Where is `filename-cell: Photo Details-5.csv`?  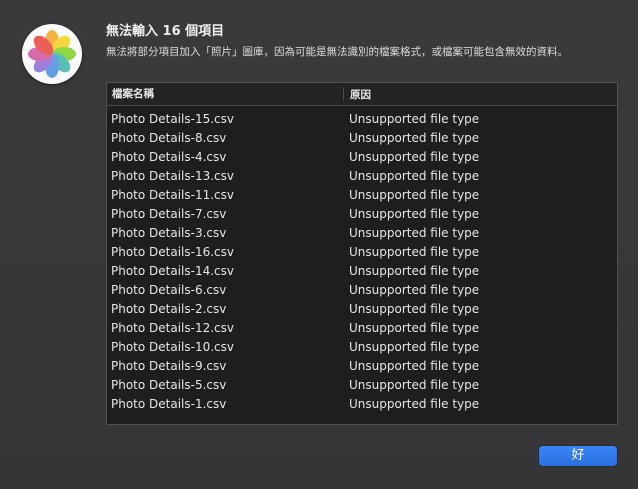 filename-cell: Photo Details-5.csv is located at coordinates (169, 384).